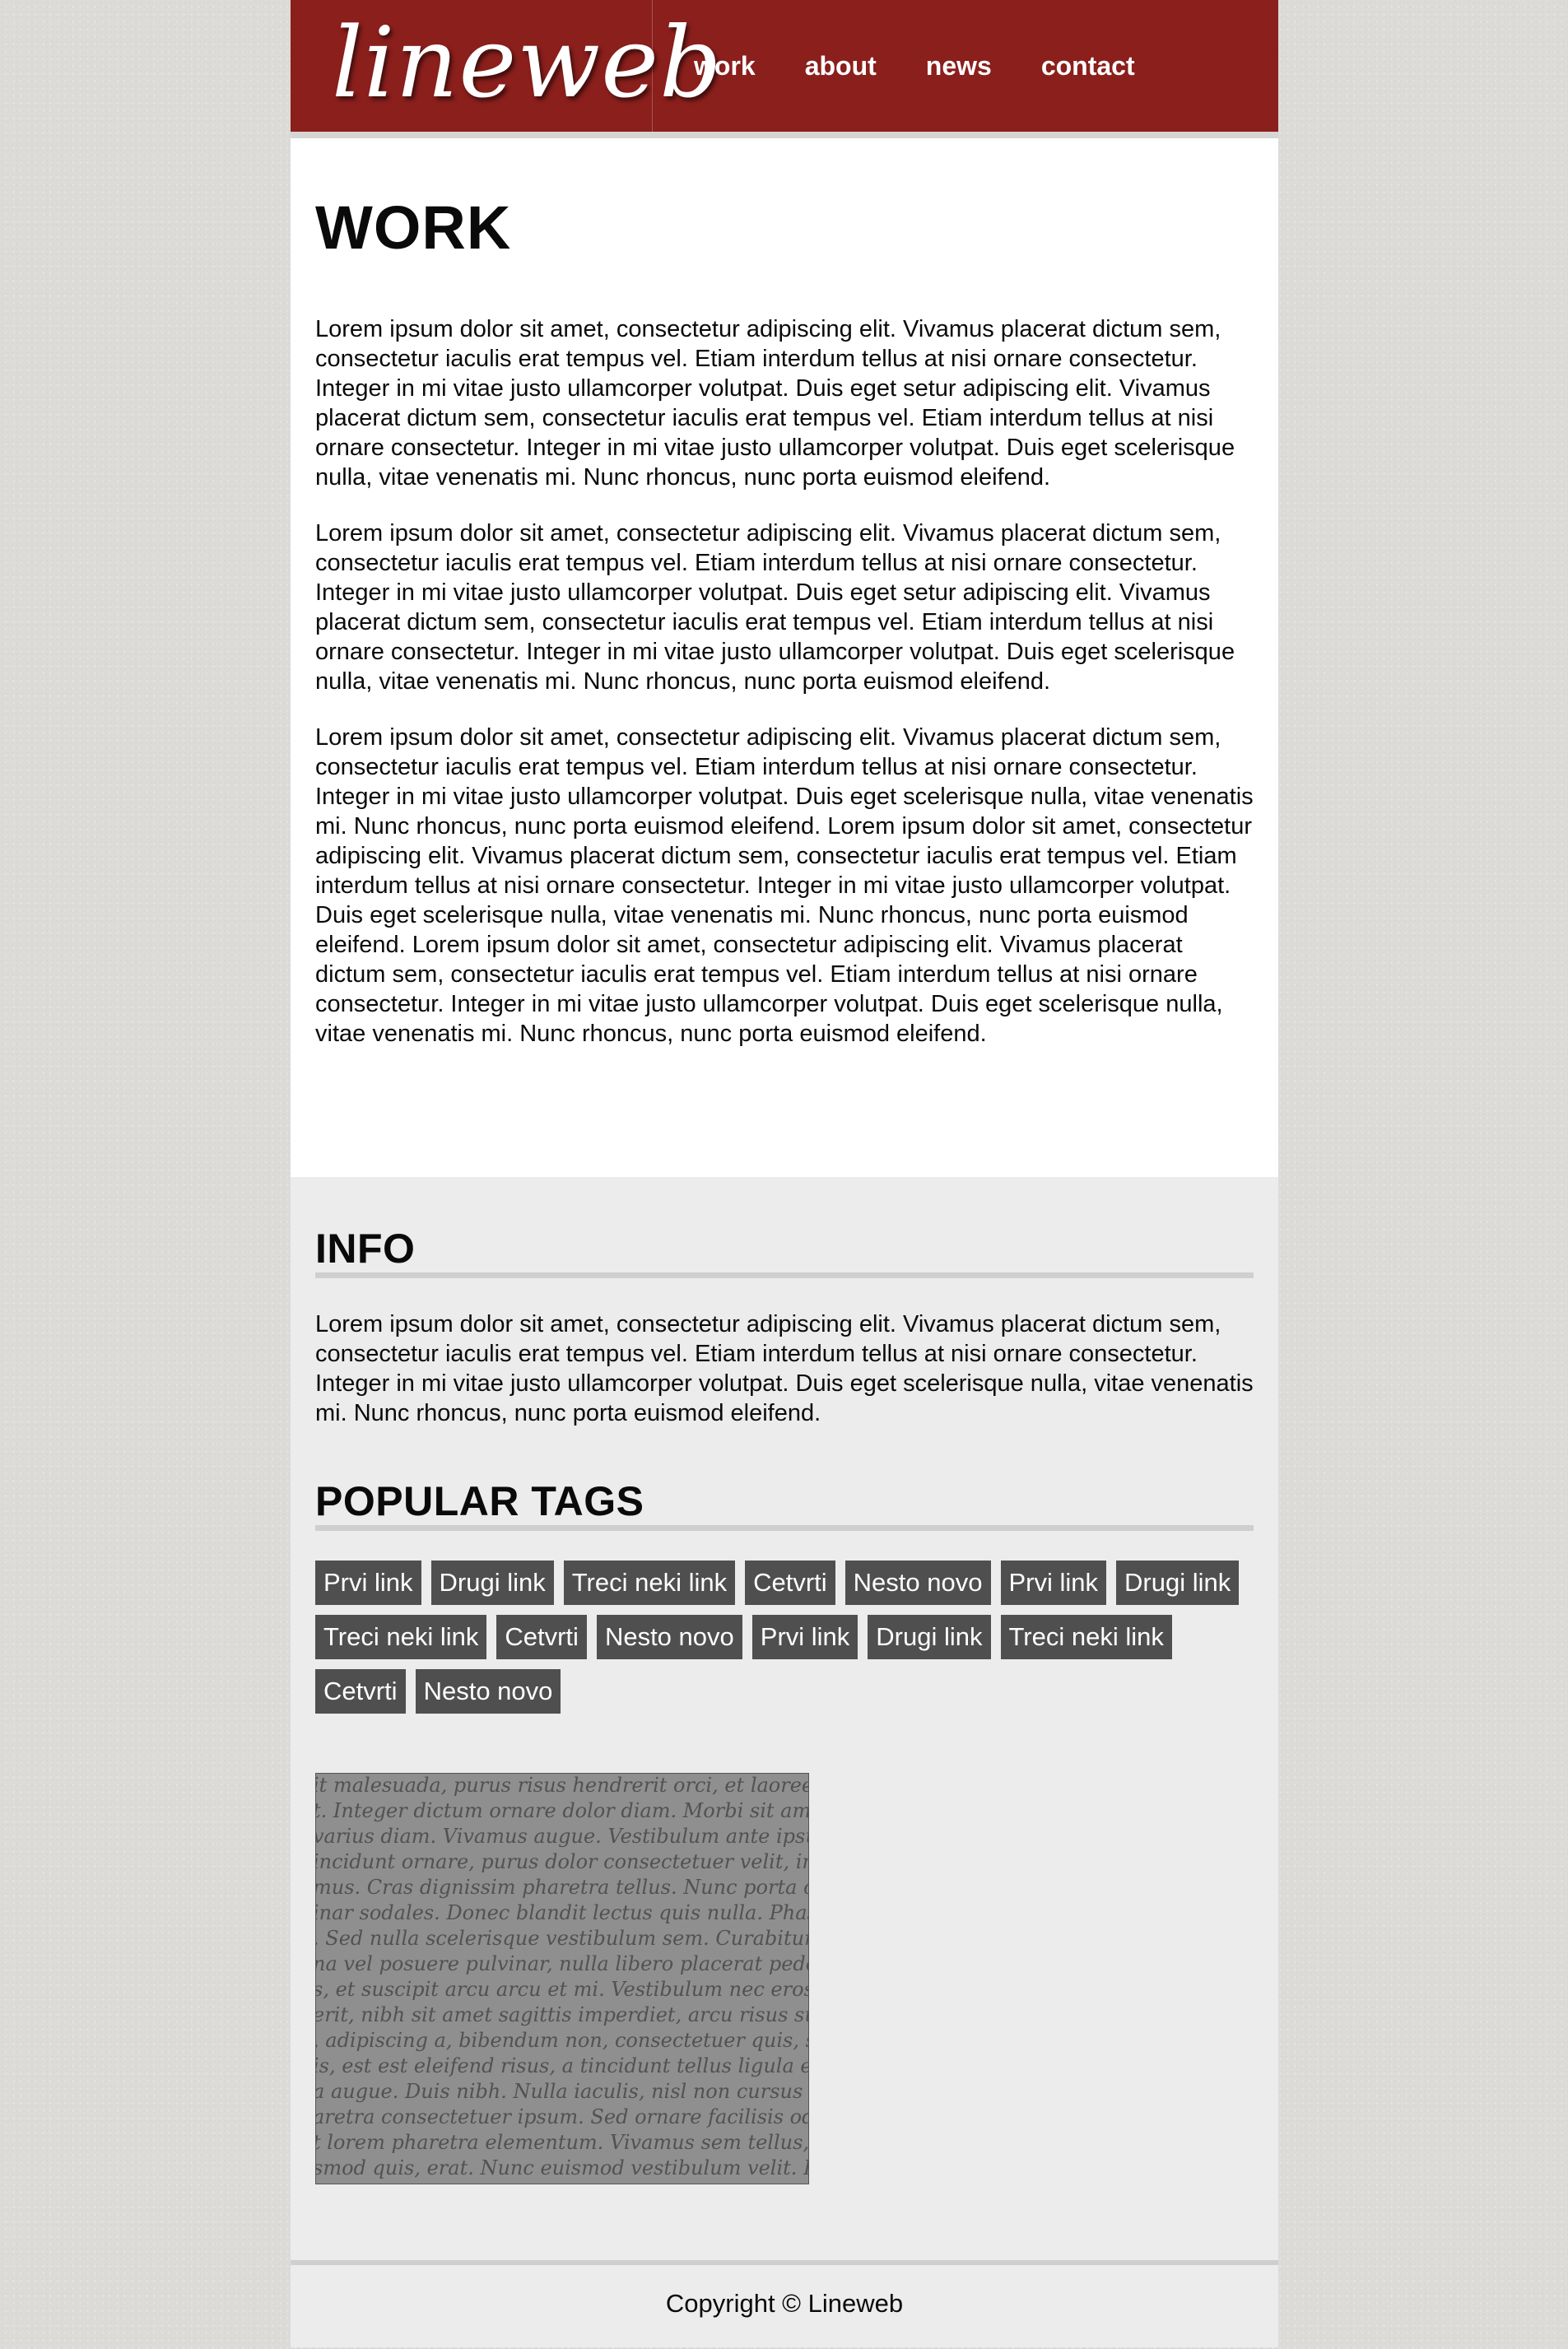 The height and width of the screenshot is (2349, 1568). Describe the element at coordinates (506, 66) in the screenshot. I see `logo-container: lineweb` at that location.